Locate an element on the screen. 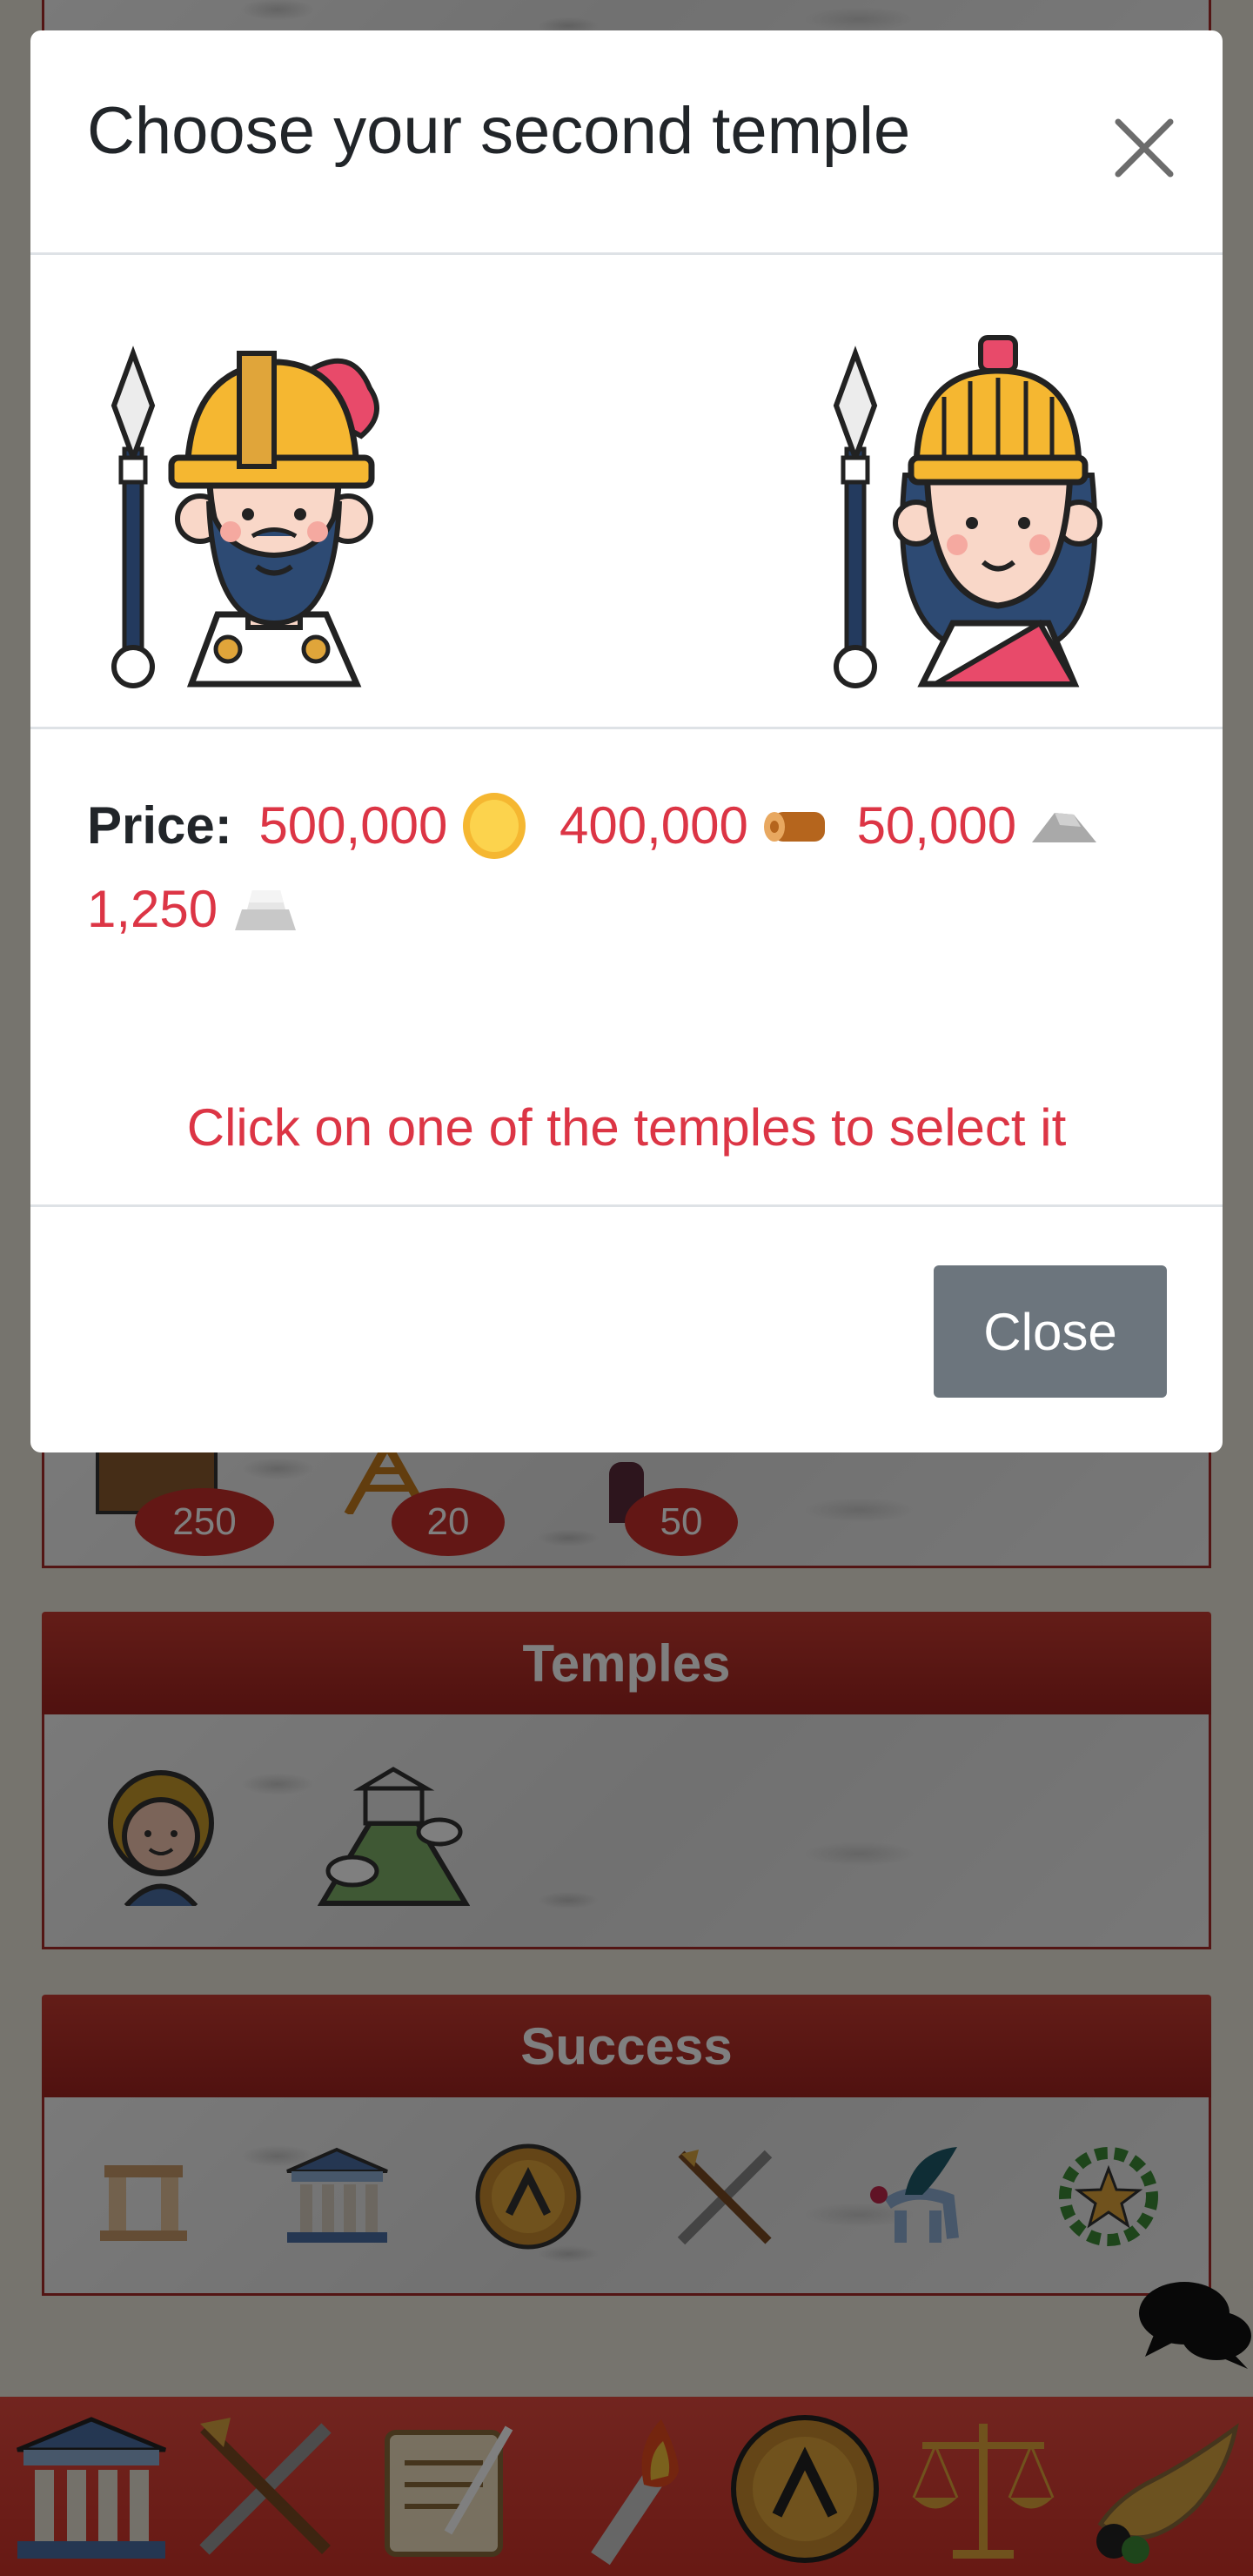 This screenshot has height=2576, width=1253. modal-header: Choose your second temple is located at coordinates (626, 142).